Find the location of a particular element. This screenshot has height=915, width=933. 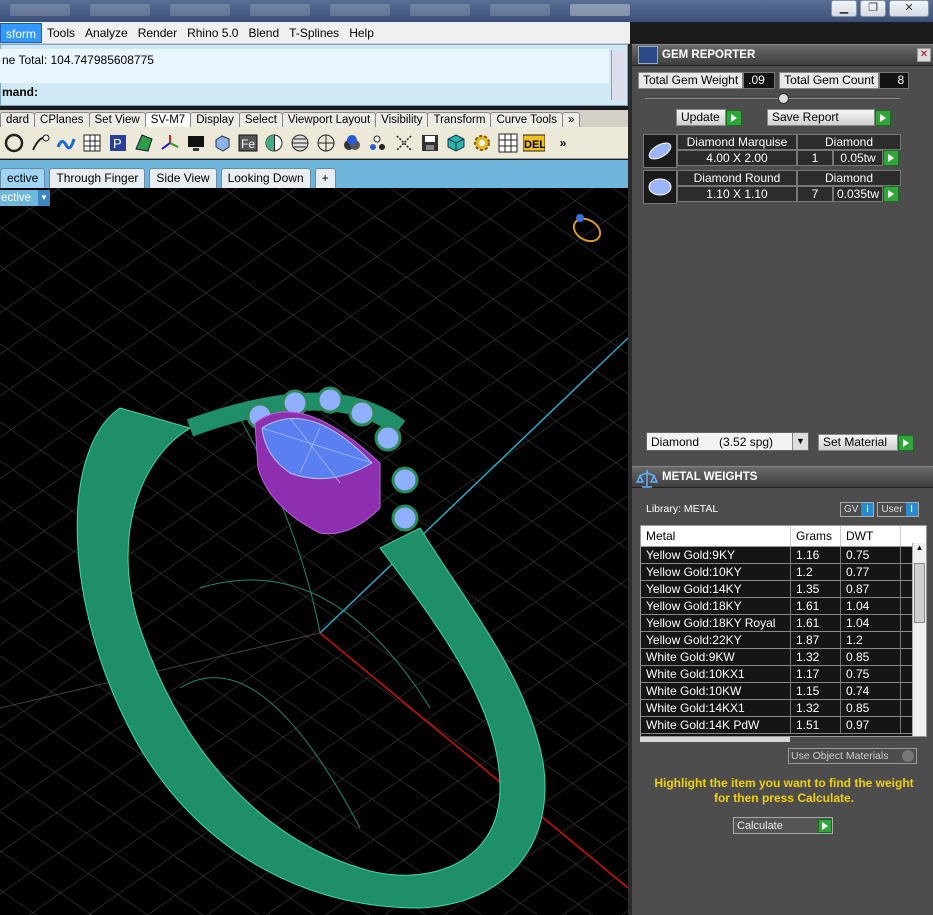

gv-toggle: I is located at coordinates (867, 509).